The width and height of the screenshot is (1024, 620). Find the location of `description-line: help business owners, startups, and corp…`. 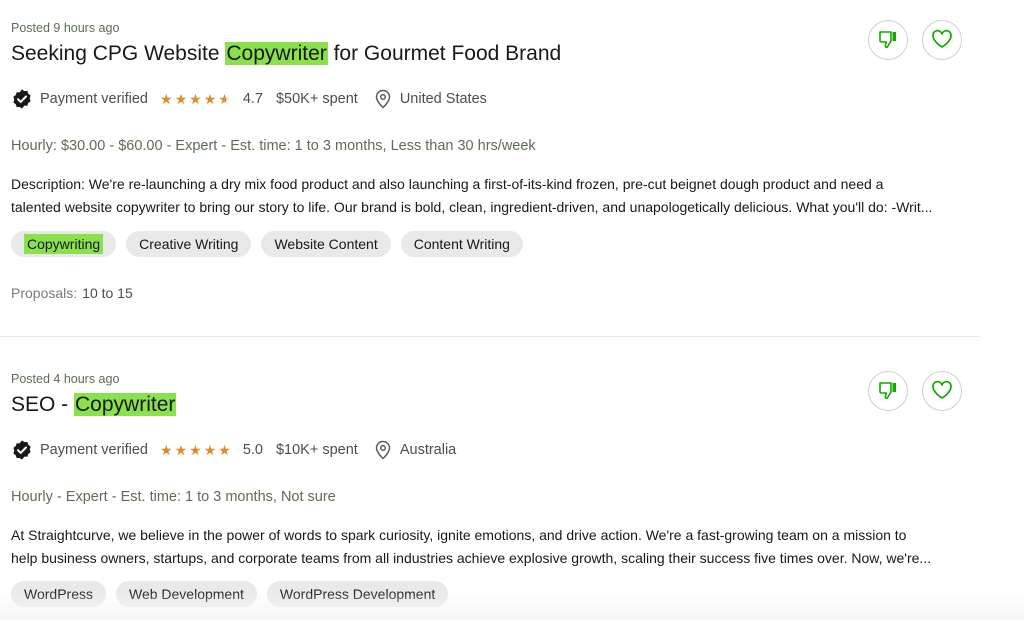

description-line: help business owners, startups, and corp… is located at coordinates (471, 558).